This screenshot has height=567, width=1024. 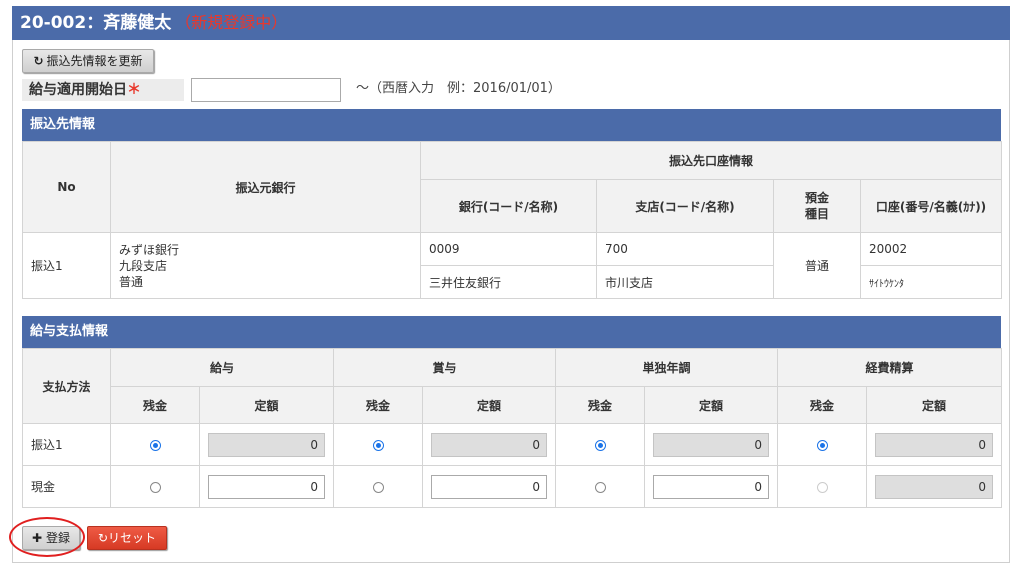 I want to click on start-date-label: 給与適用開始日＊, so click(x=103, y=90).